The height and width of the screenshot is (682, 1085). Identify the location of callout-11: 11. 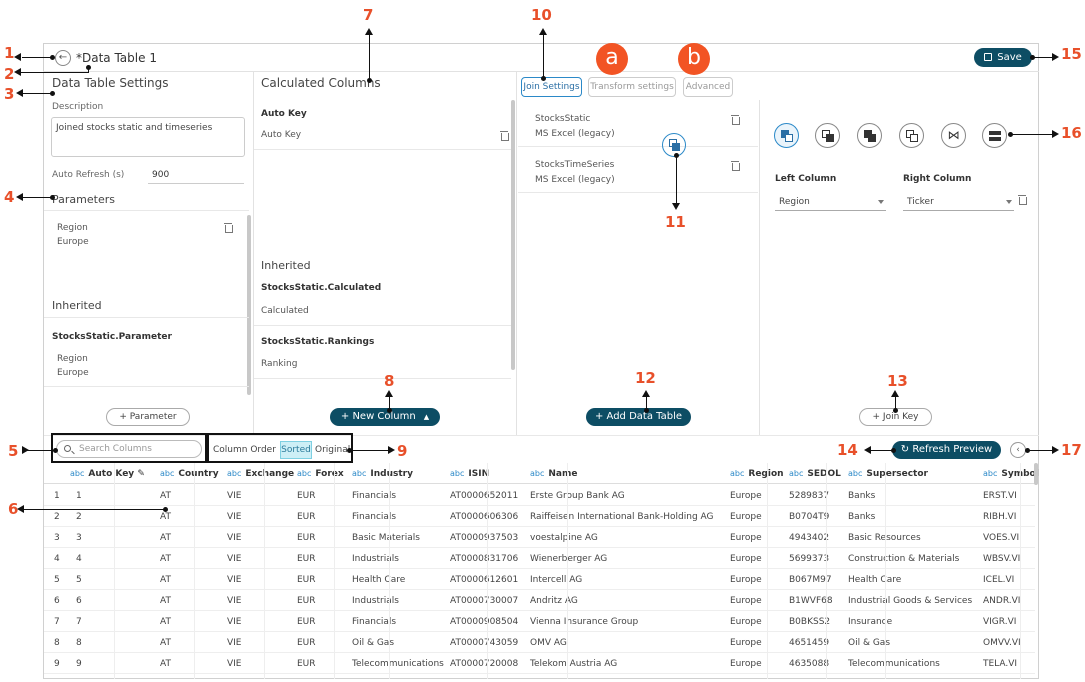
(675, 222).